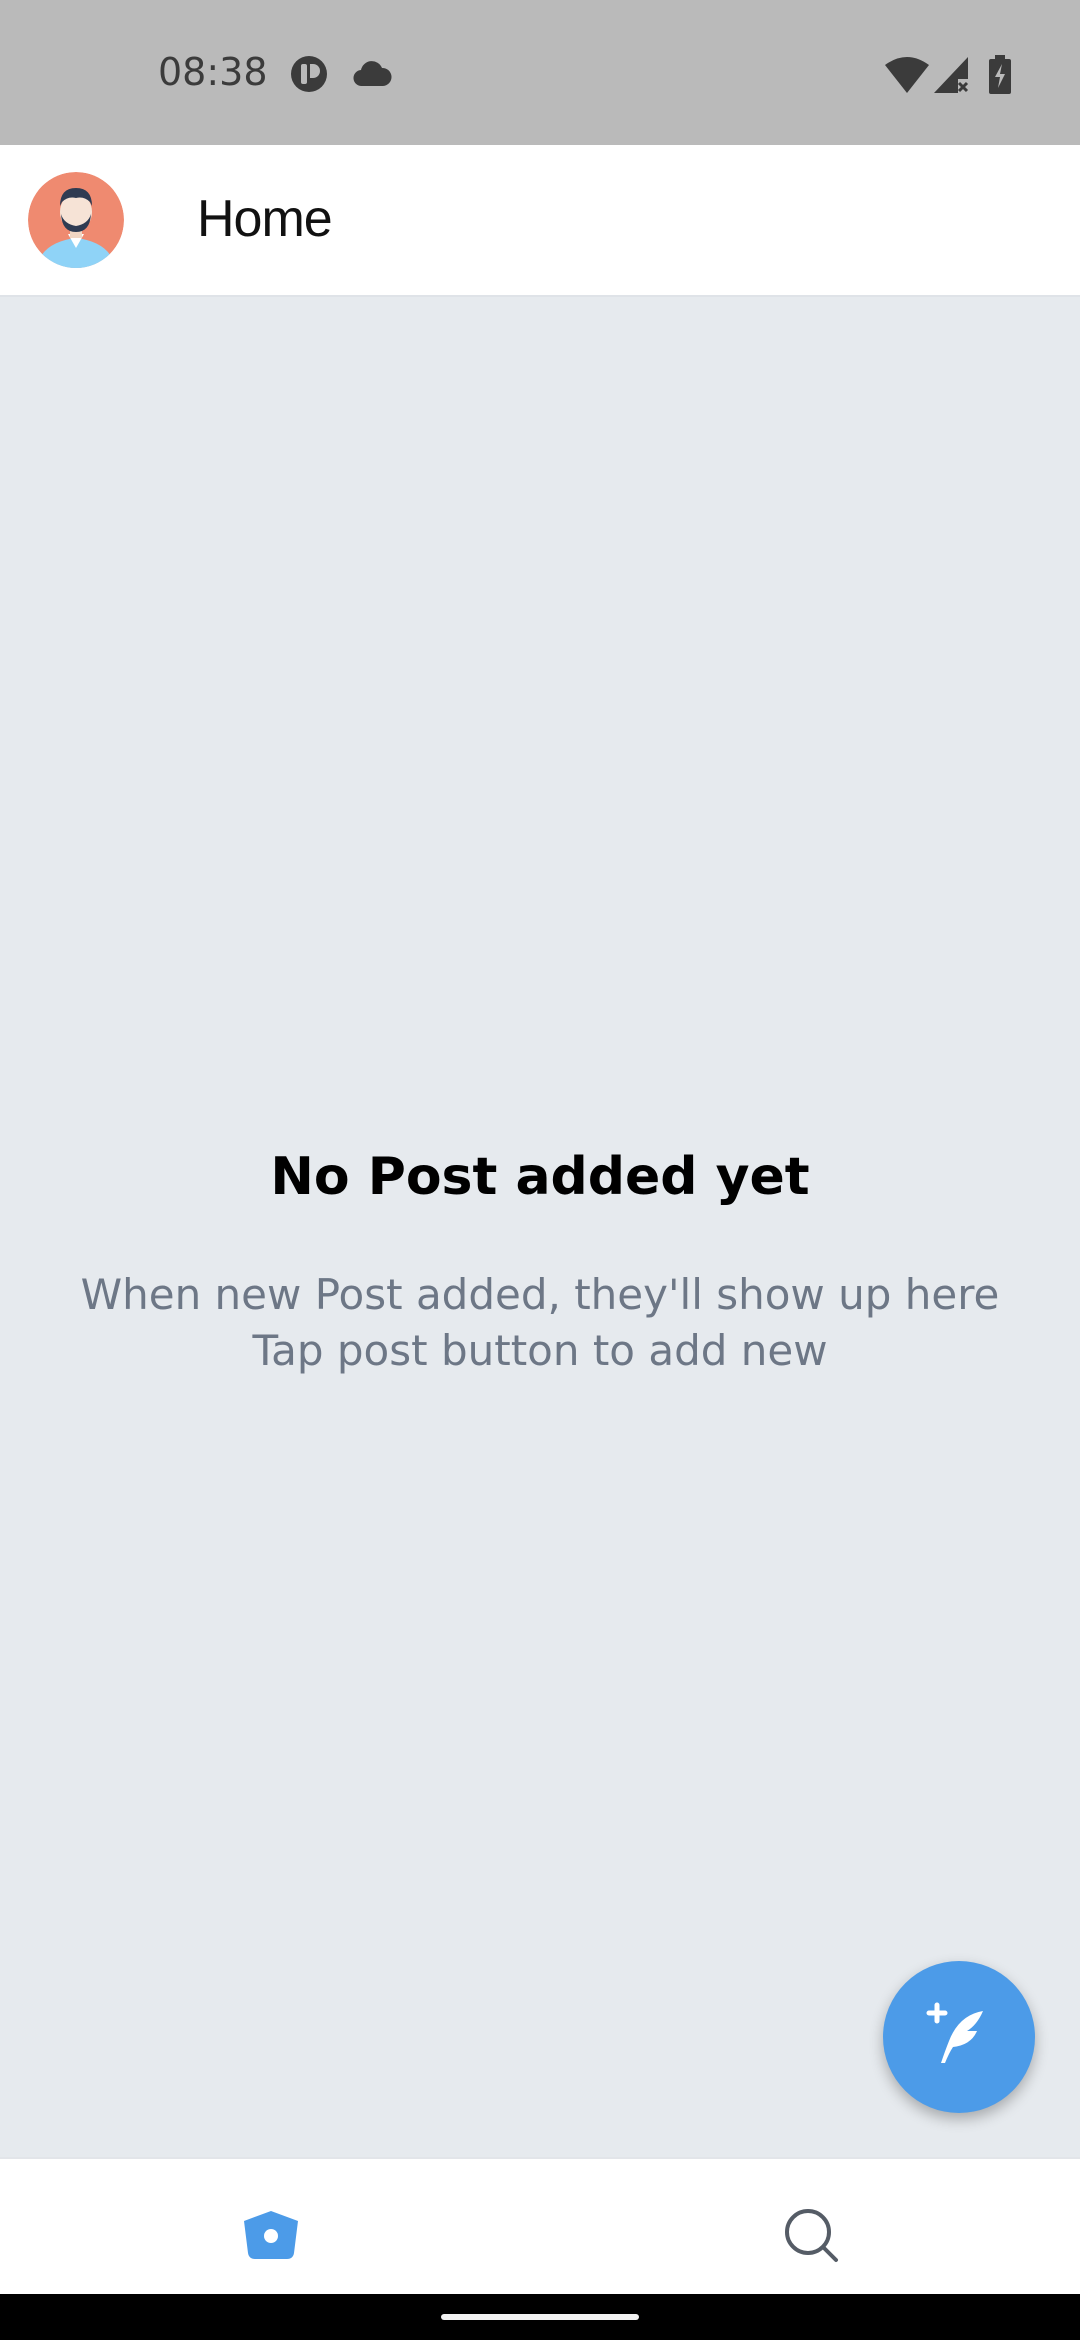  I want to click on home-gesture-handle, so click(540, 2317).